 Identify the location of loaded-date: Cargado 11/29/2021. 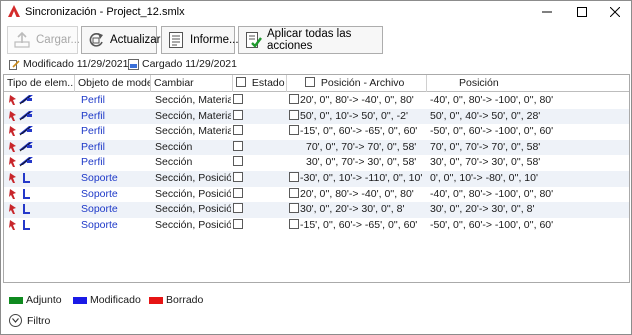
(189, 64).